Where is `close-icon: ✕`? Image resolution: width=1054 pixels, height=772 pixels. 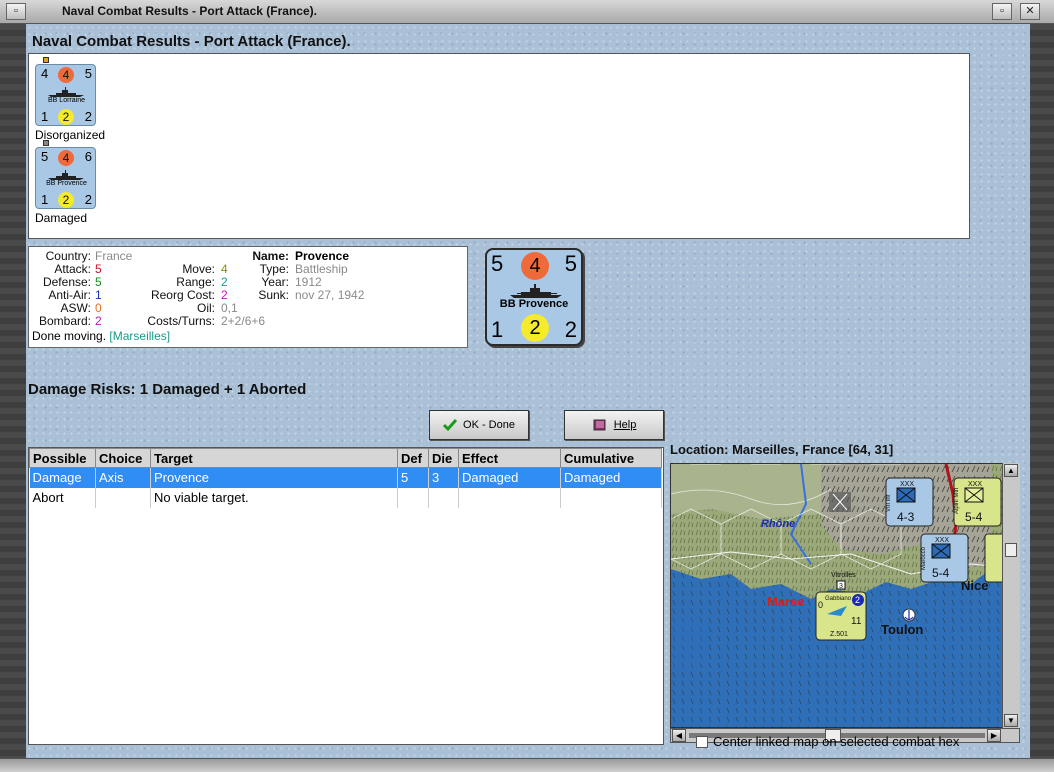
close-icon: ✕ is located at coordinates (1030, 11).